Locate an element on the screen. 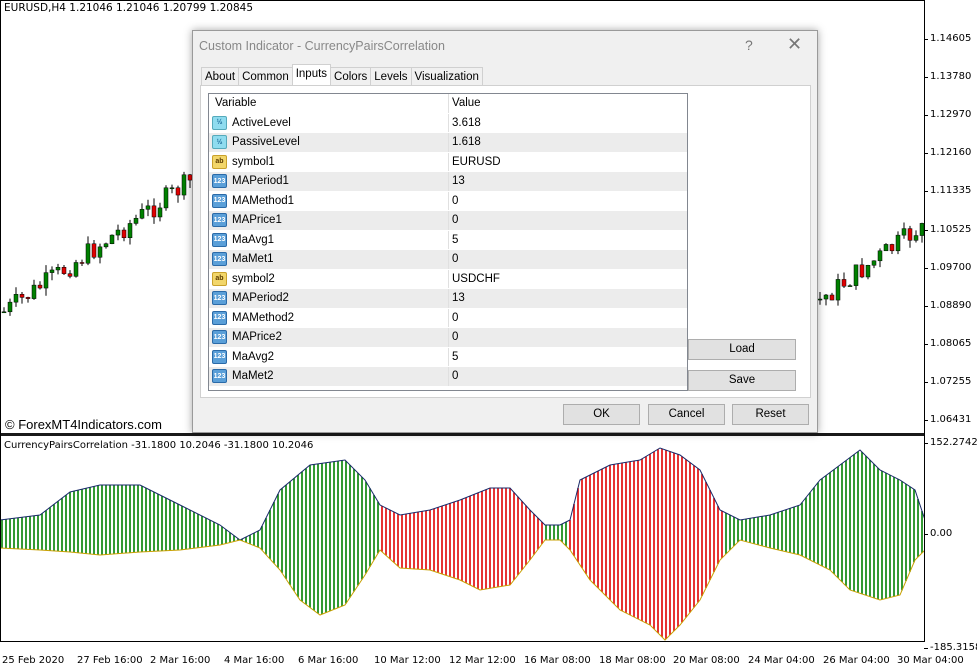  table-row: 123 MAPeriod2 13 is located at coordinates (448, 299).